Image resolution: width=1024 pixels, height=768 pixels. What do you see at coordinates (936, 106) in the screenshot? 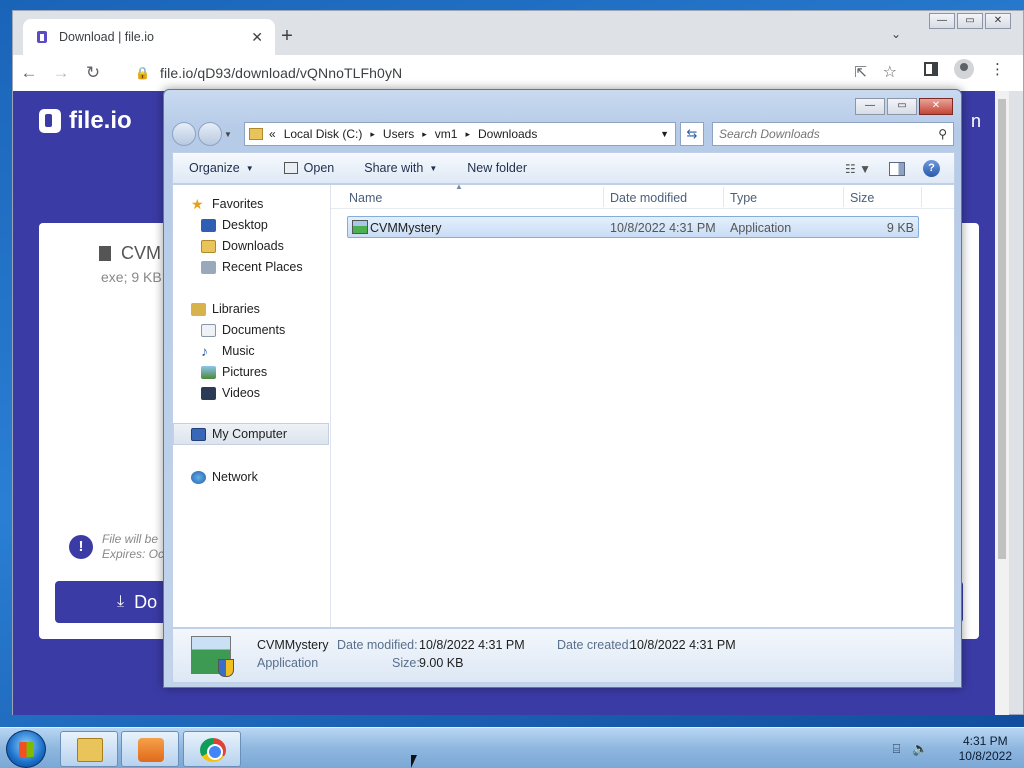
I see `explorer-close-button: ✕` at bounding box center [936, 106].